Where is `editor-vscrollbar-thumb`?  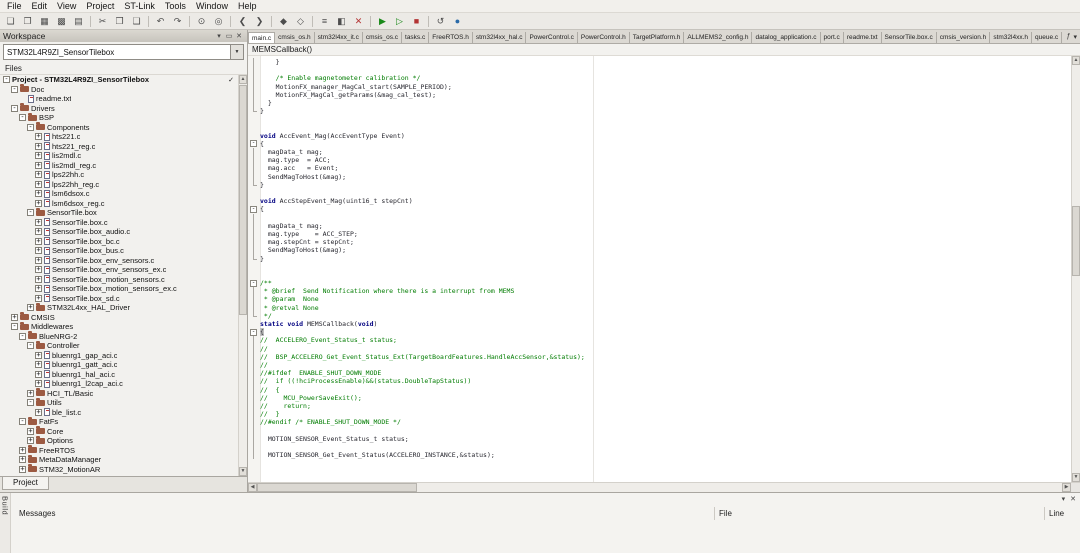
editor-vscrollbar-thumb is located at coordinates (1076, 241).